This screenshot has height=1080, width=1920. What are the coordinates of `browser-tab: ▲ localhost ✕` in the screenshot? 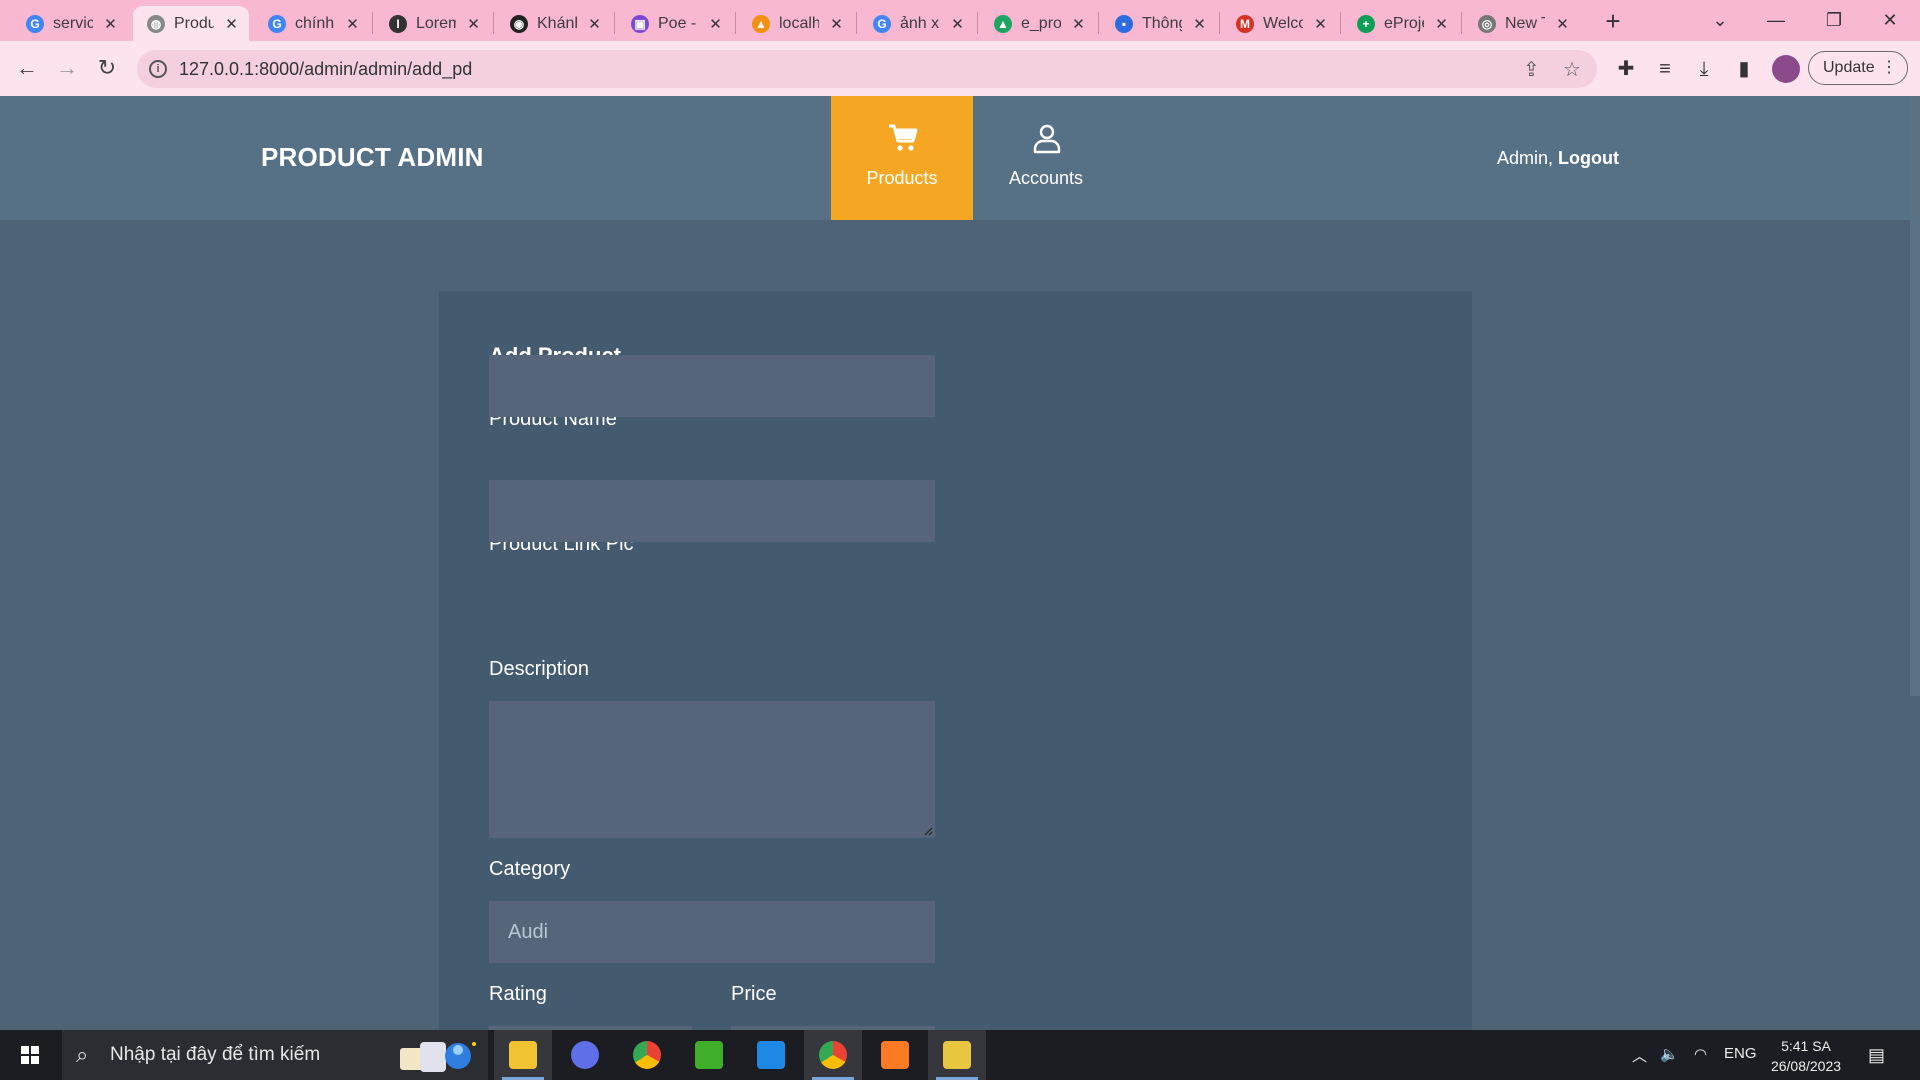 It's located at (796, 23).